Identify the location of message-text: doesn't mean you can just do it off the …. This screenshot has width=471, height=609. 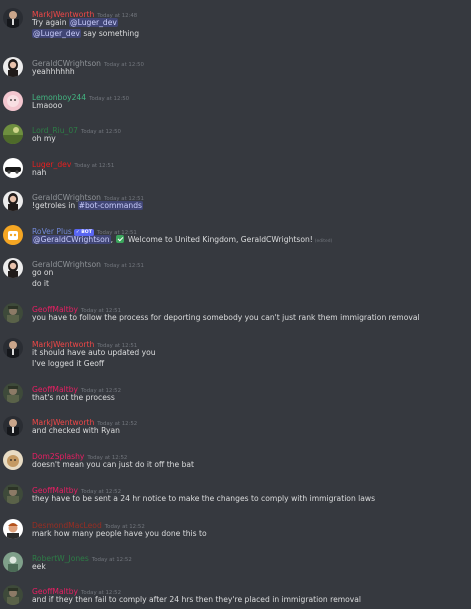
(113, 464).